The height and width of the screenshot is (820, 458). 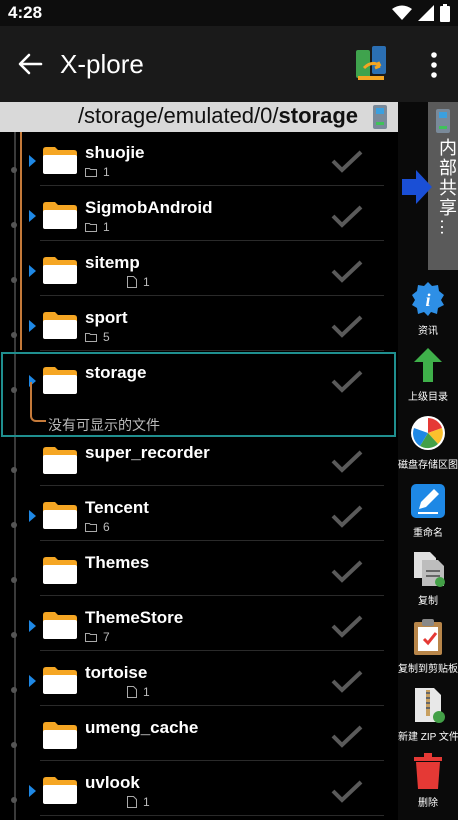 I want to click on subfolder-count: 1, so click(x=106, y=227).